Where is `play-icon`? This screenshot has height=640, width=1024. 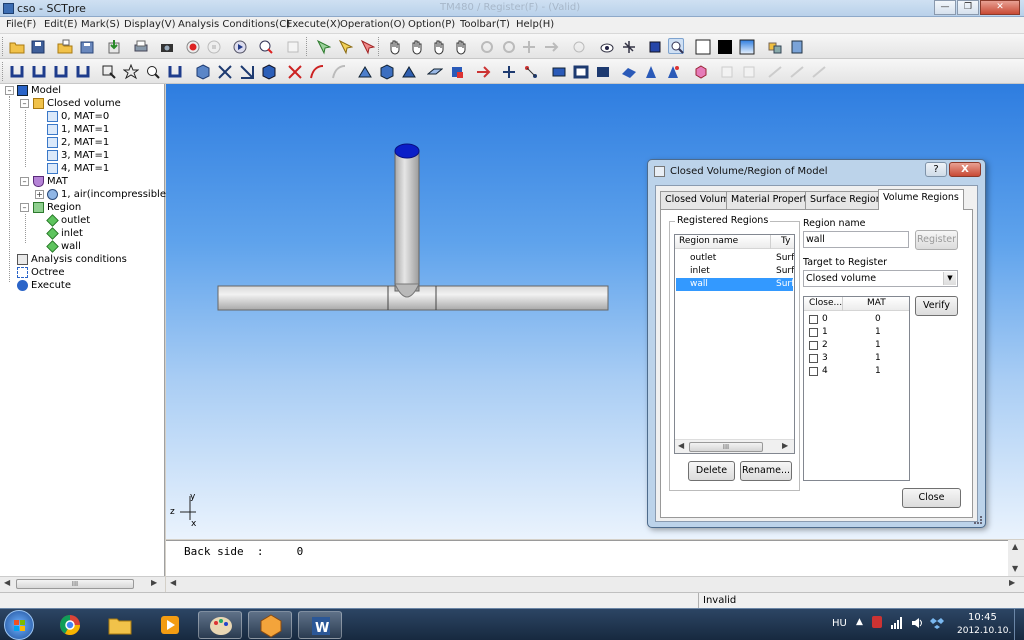 play-icon is located at coordinates (239, 46).